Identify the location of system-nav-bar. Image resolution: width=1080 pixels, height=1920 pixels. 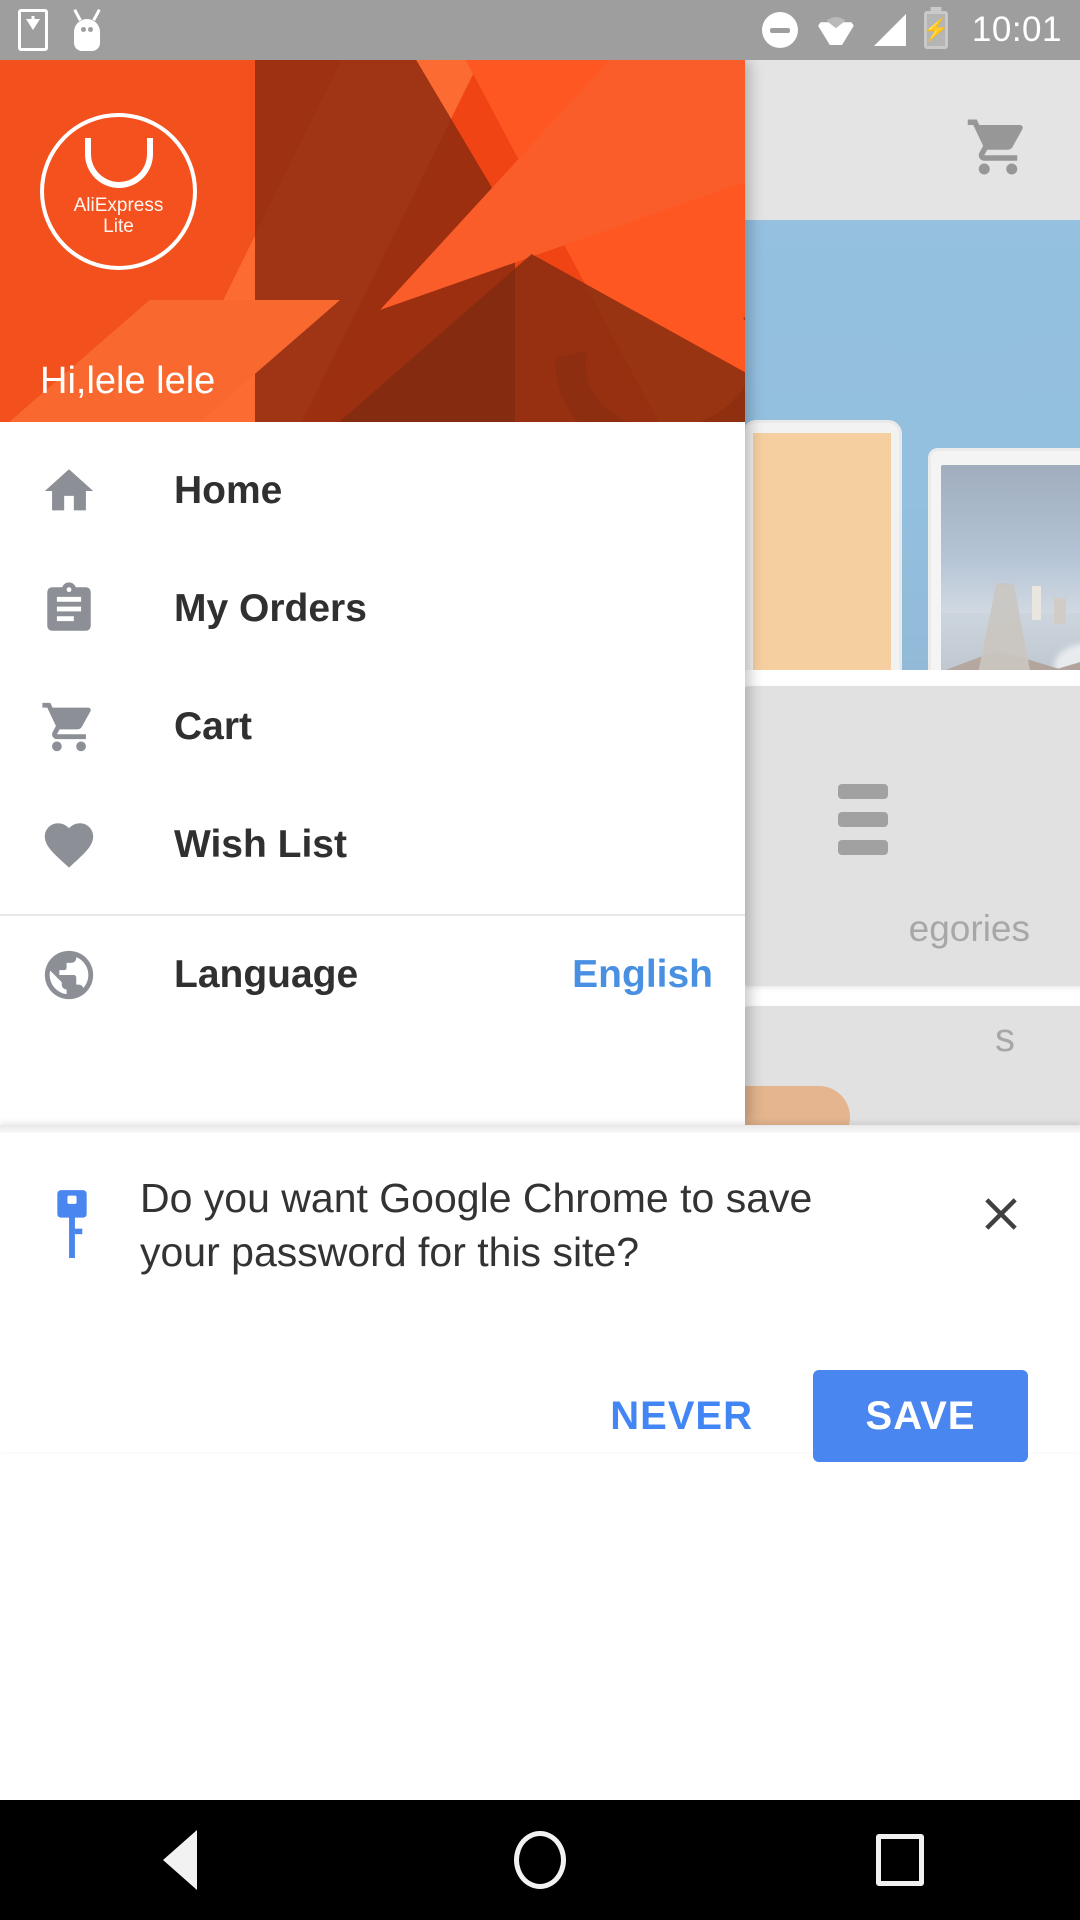
(540, 1860).